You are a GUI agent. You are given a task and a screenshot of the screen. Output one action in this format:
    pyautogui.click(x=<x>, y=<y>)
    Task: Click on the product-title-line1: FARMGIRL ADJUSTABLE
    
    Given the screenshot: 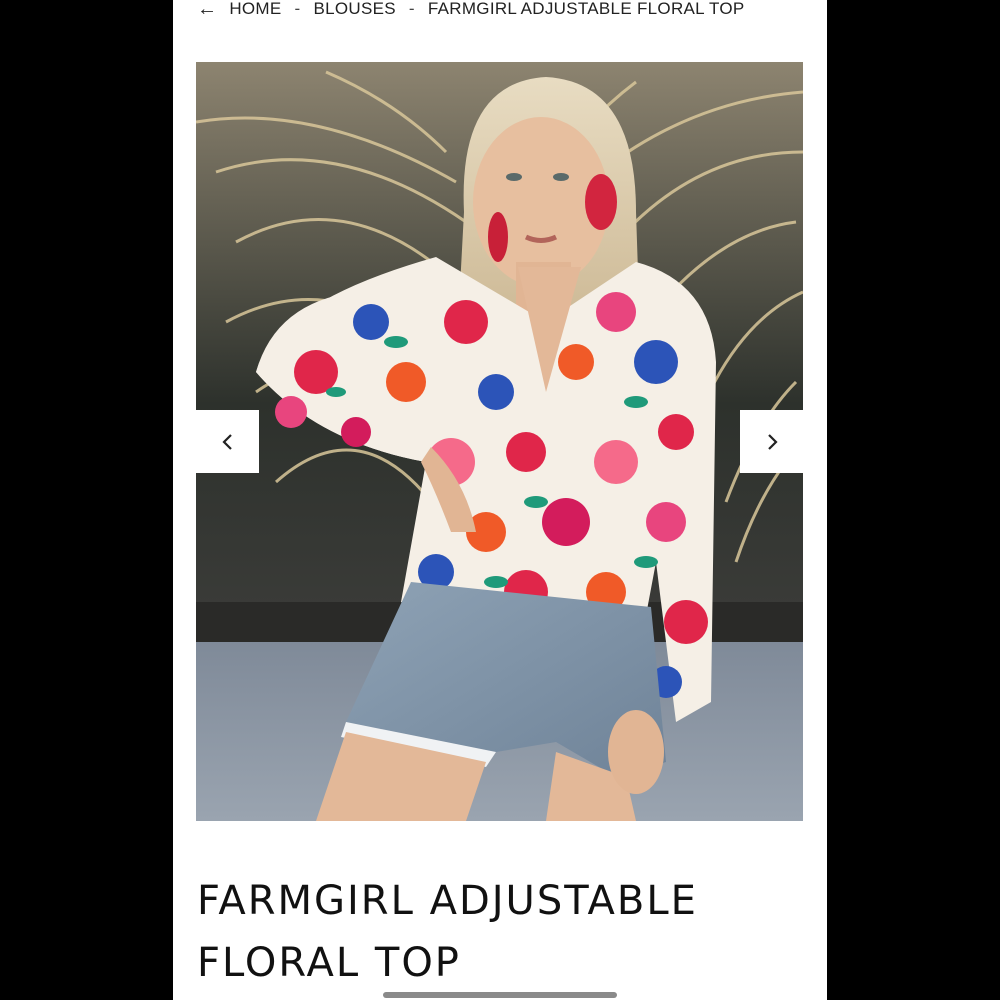 What is the action you would take?
    pyautogui.click(x=447, y=901)
    